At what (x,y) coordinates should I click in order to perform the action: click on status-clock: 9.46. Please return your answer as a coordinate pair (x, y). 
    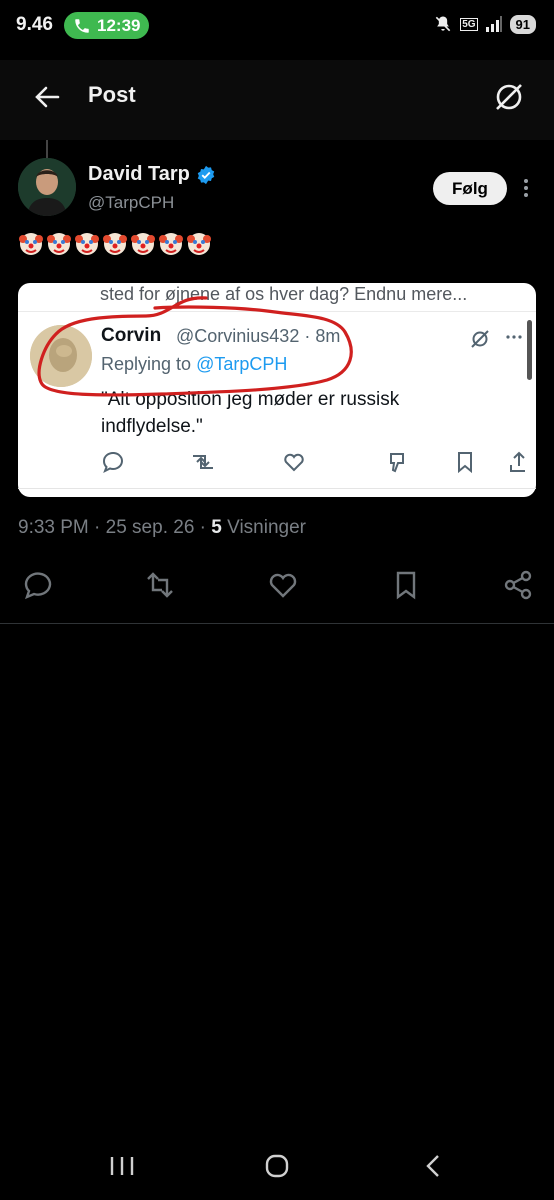
    Looking at the image, I should click on (34, 24).